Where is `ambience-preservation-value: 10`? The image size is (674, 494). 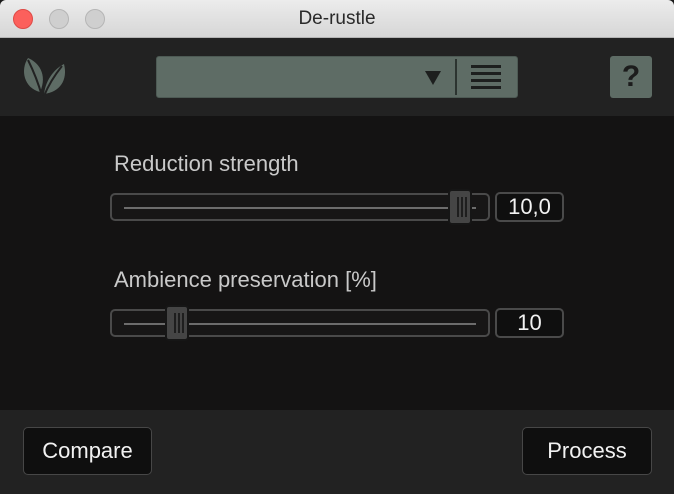 ambience-preservation-value: 10 is located at coordinates (529, 323).